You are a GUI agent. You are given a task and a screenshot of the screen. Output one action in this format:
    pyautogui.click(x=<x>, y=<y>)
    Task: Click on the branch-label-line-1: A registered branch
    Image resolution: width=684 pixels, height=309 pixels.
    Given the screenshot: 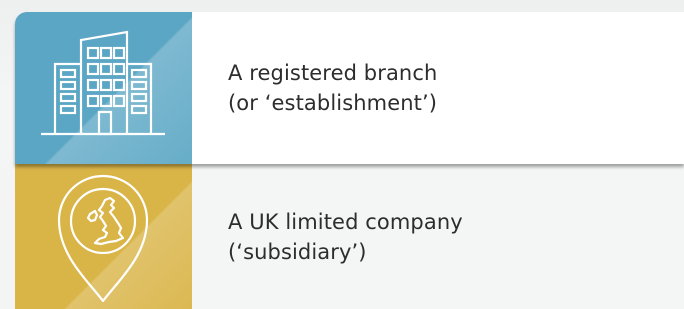 What is the action you would take?
    pyautogui.click(x=333, y=73)
    